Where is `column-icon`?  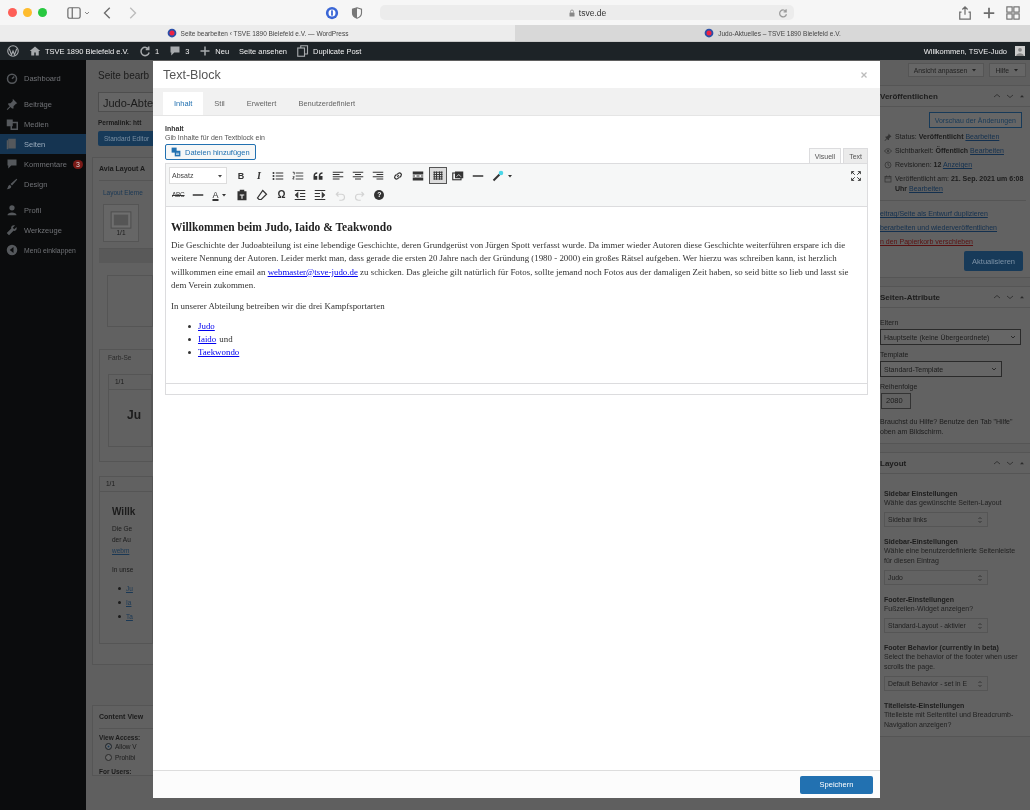
column-icon is located at coordinates (121, 219).